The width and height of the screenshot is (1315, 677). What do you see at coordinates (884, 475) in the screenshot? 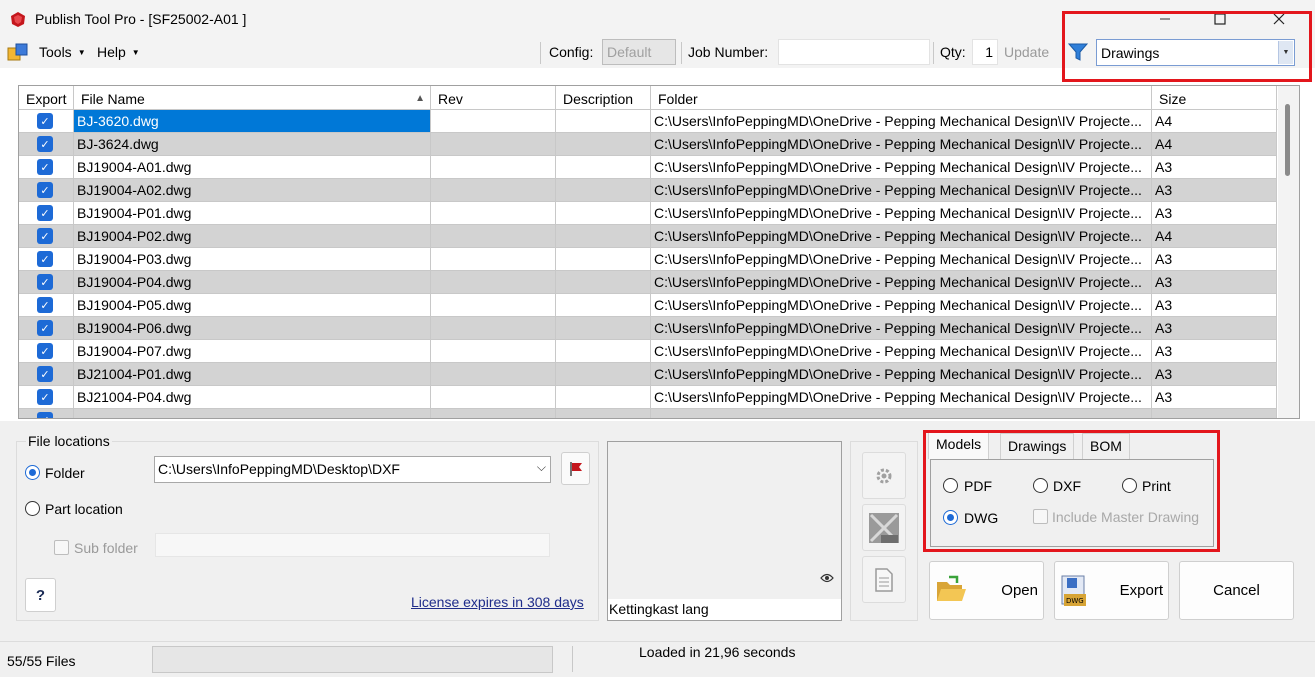
I see `settings-button` at bounding box center [884, 475].